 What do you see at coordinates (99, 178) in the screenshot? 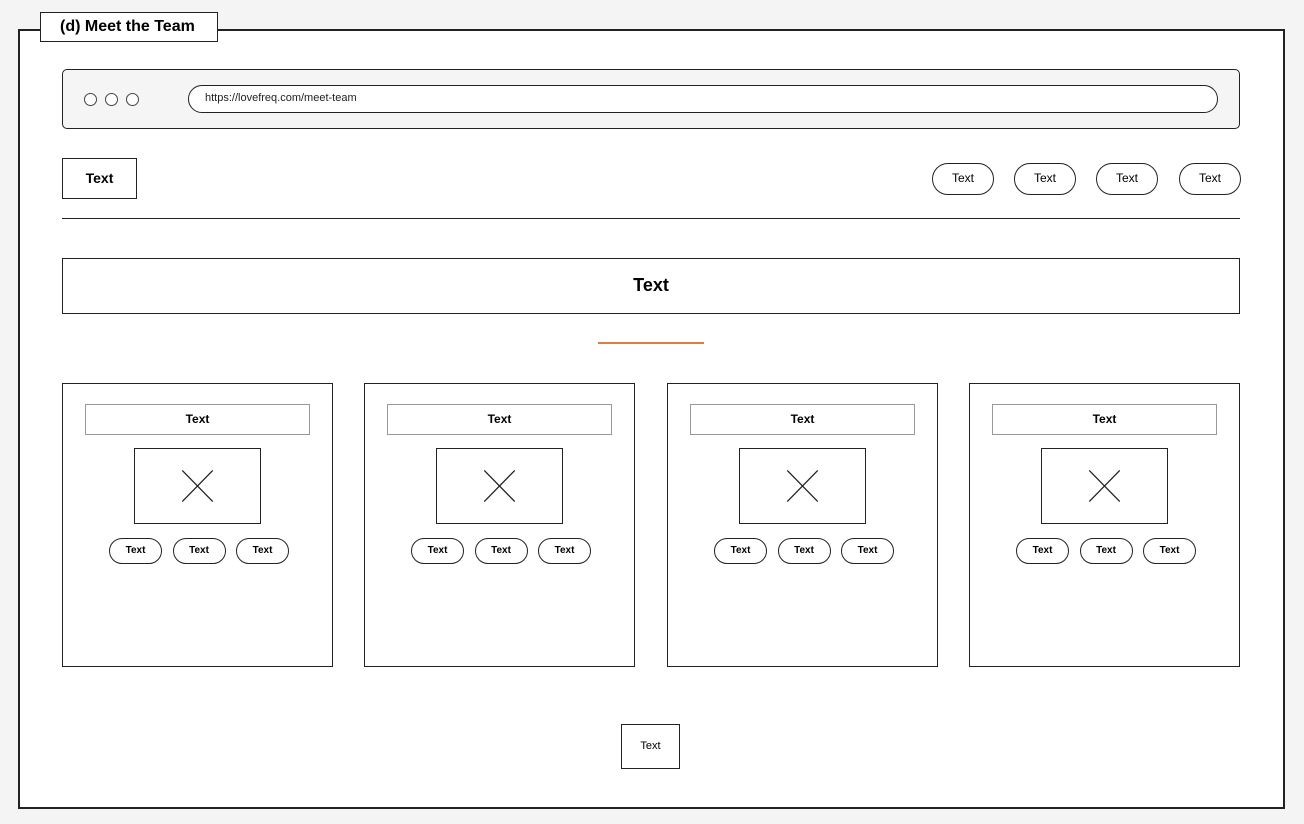
I see `site-logo: Text` at bounding box center [99, 178].